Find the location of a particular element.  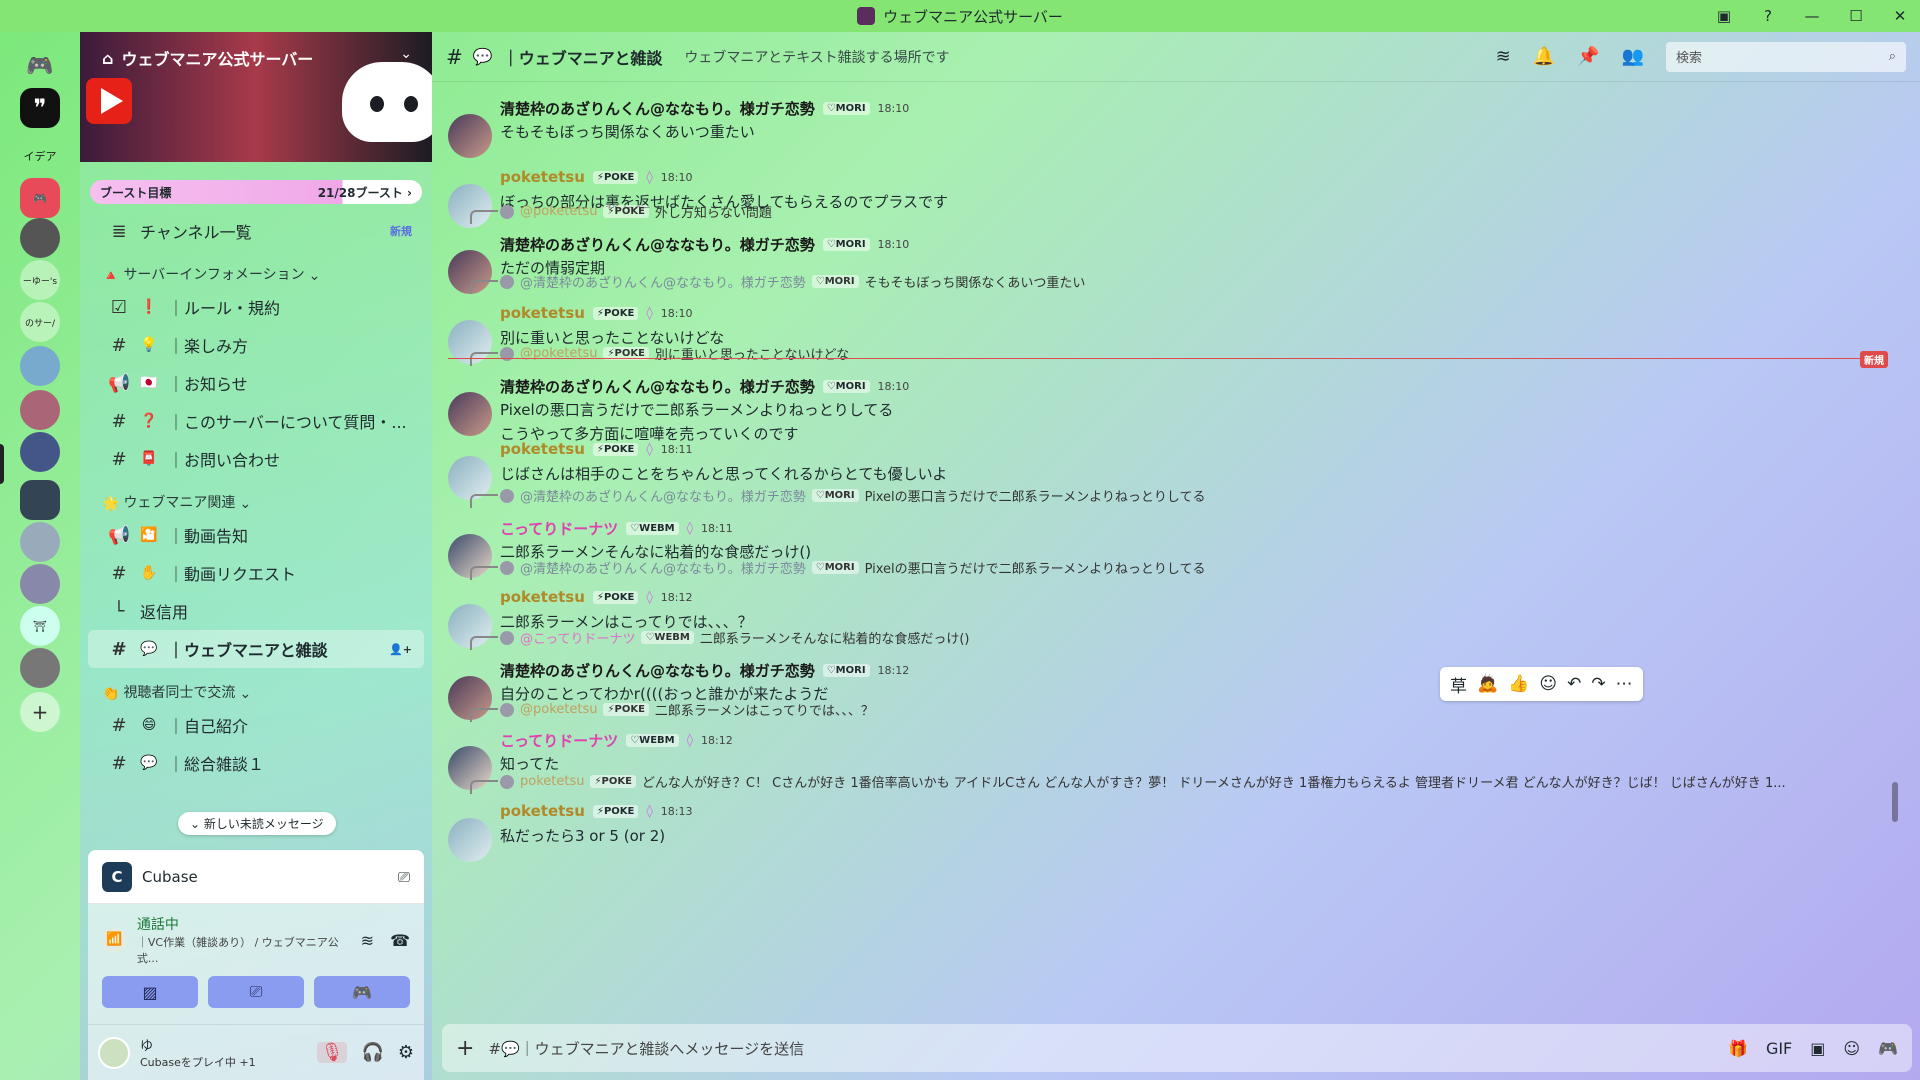

role-tag: ♡MORI is located at coordinates (846, 670).